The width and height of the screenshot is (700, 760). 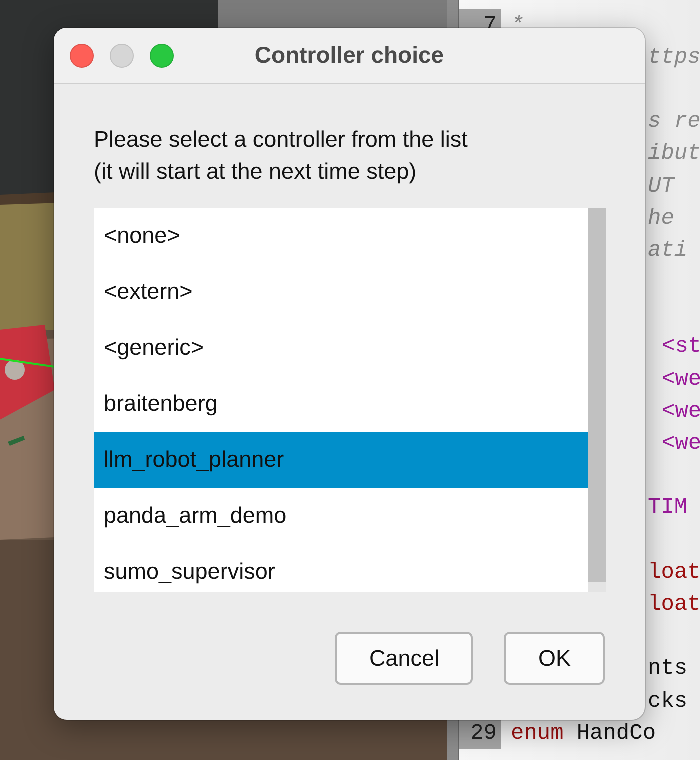 What do you see at coordinates (668, 507) in the screenshot?
I see `code-text: TIM` at bounding box center [668, 507].